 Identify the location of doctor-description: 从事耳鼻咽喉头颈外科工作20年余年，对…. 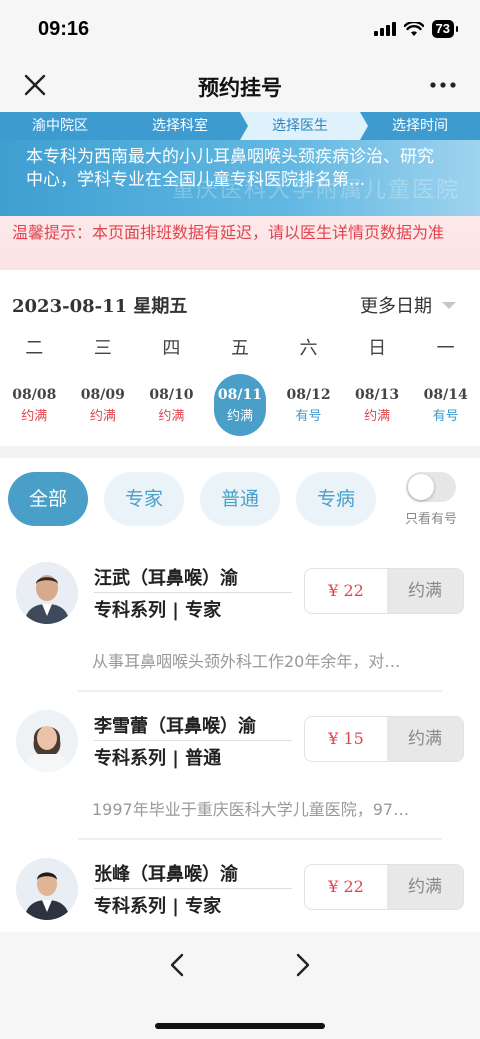
(246, 661).